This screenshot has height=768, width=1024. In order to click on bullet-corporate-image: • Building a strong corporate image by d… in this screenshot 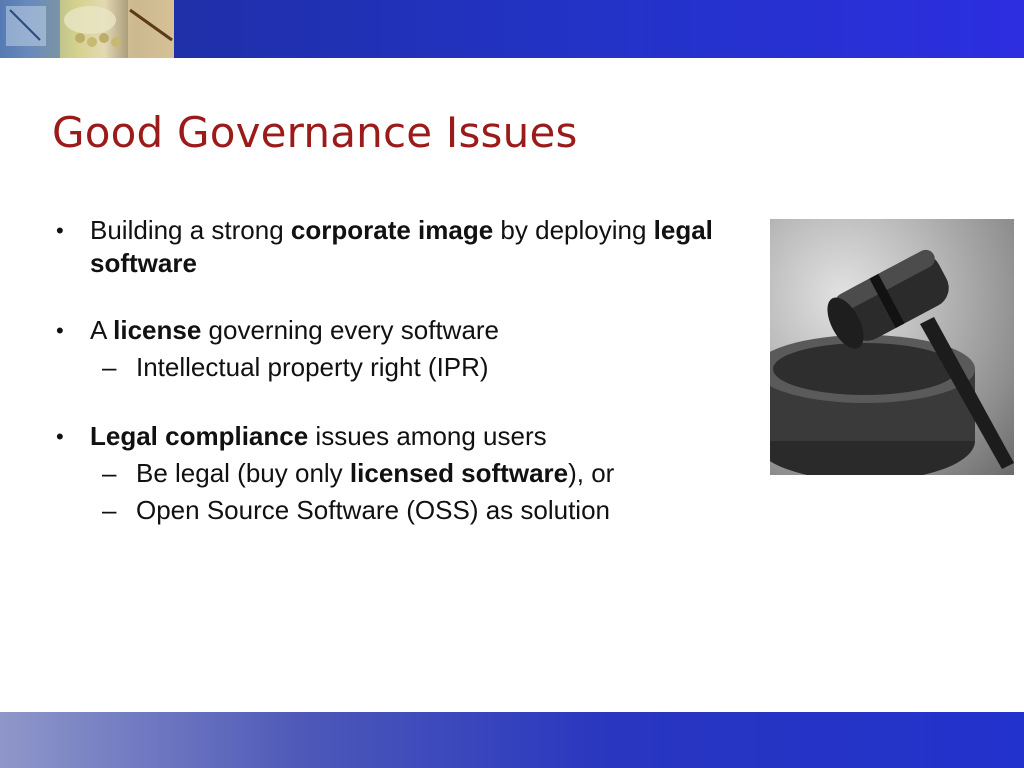, I will do `click(384, 246)`.